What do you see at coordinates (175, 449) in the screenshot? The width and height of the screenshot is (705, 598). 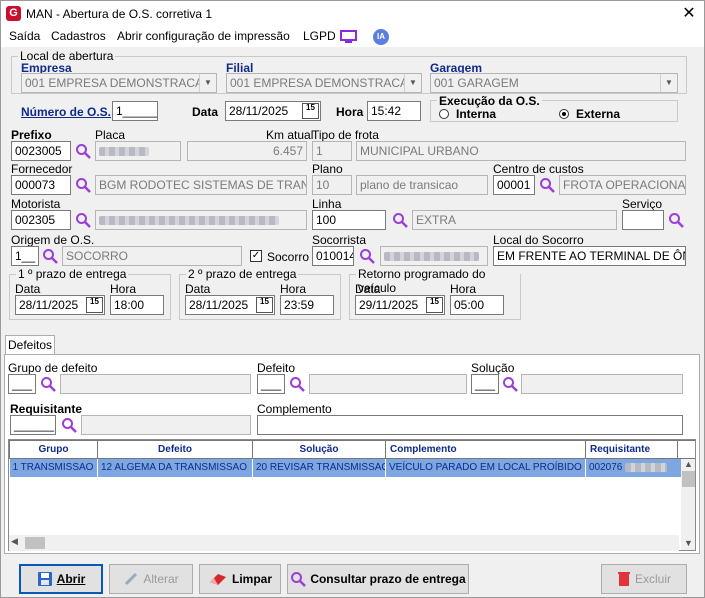 I see `col-header-defeito: Defeito` at bounding box center [175, 449].